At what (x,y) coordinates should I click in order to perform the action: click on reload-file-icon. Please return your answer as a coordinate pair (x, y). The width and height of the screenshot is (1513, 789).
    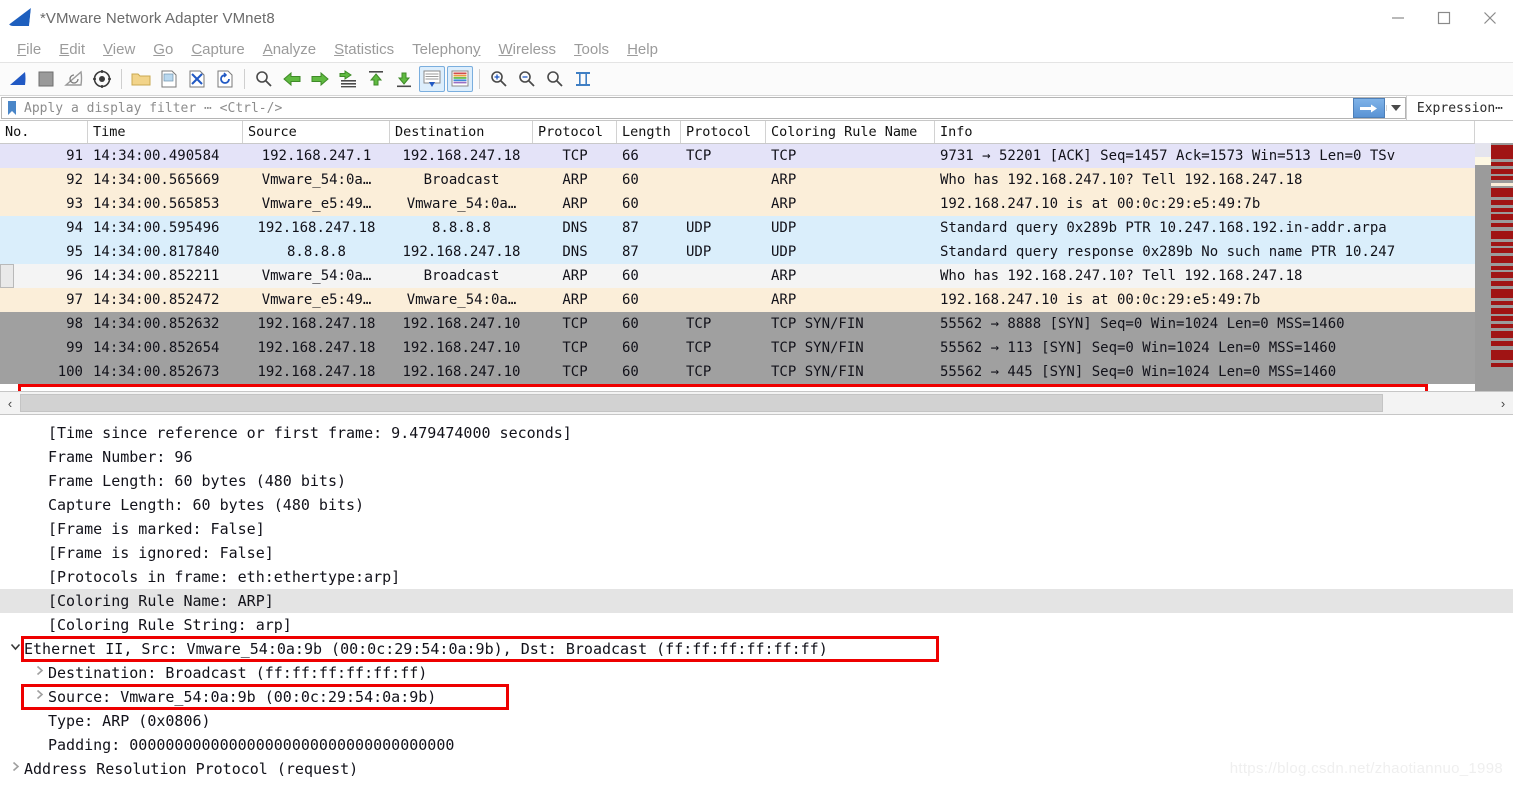
    Looking at the image, I should click on (225, 79).